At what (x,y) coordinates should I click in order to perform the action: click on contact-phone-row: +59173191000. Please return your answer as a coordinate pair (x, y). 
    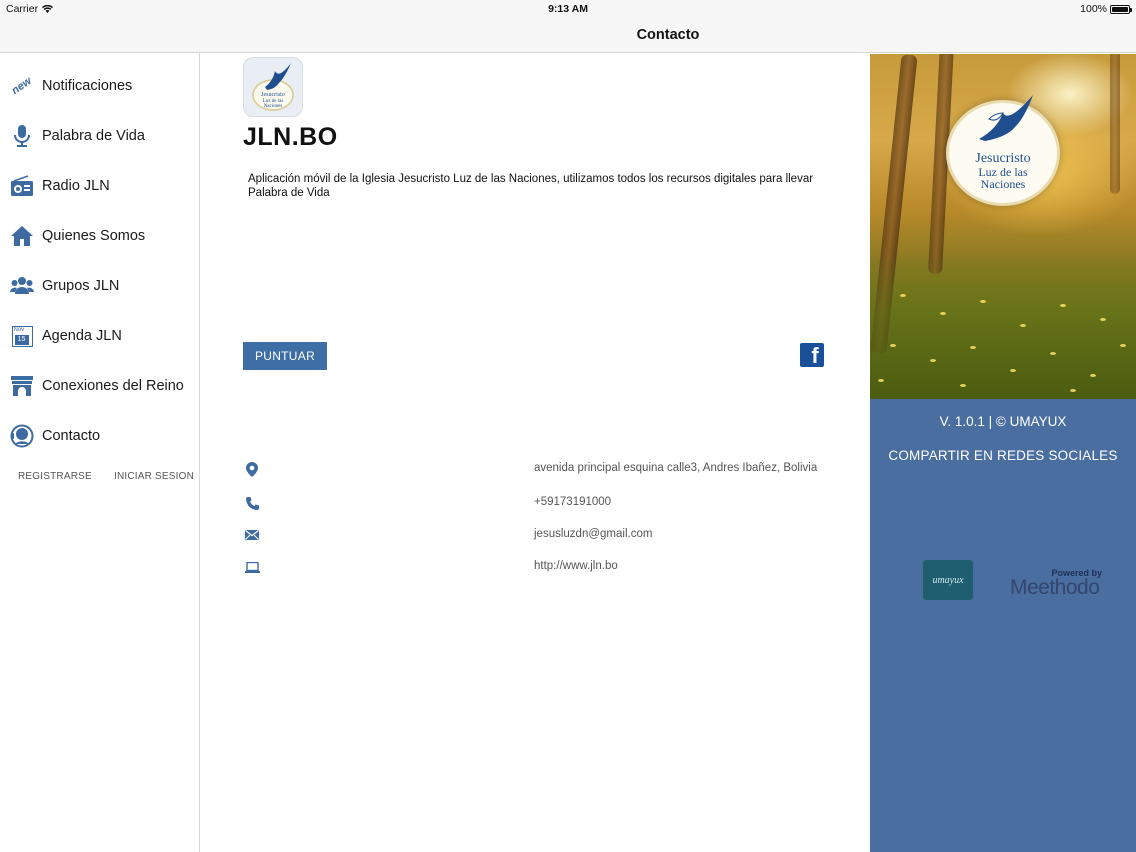
    Looking at the image, I should click on (538, 504).